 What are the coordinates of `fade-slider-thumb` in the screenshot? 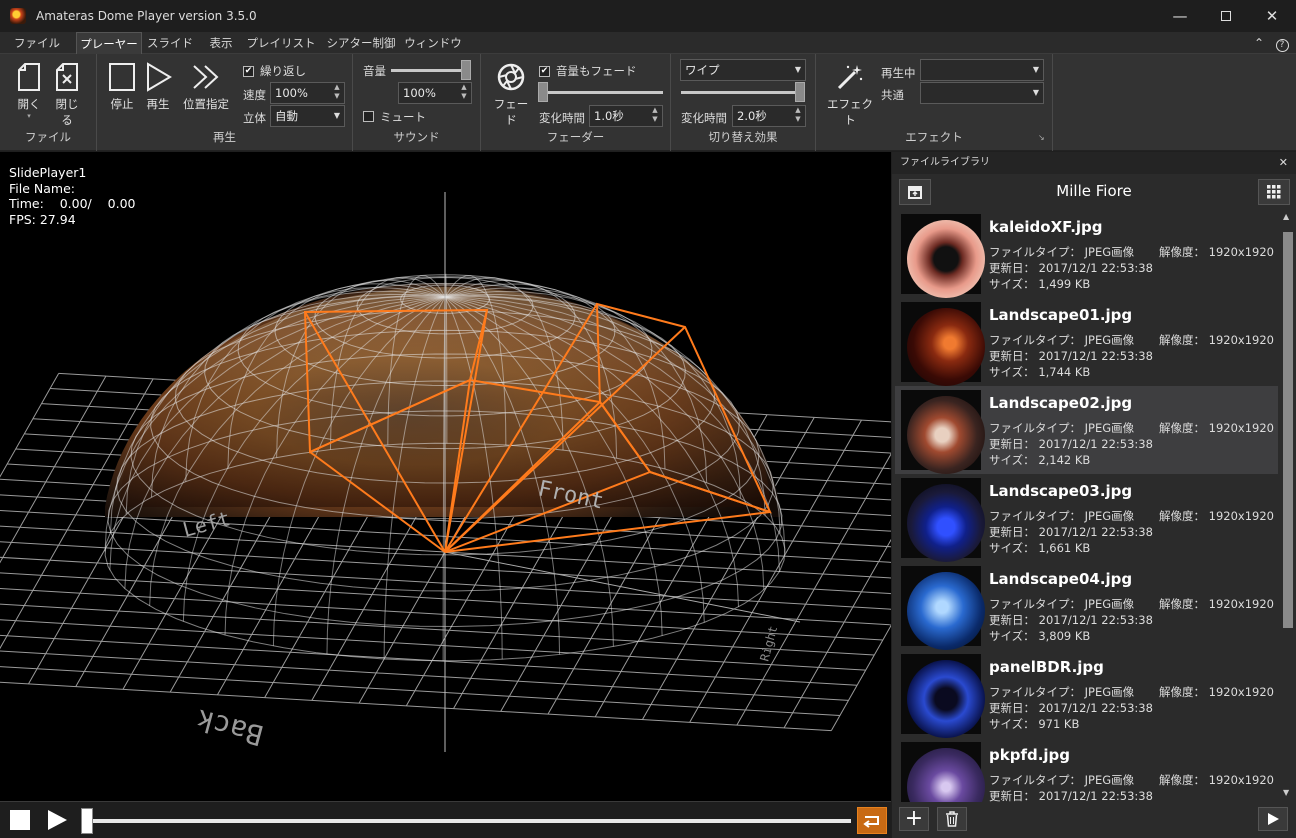 It's located at (543, 92).